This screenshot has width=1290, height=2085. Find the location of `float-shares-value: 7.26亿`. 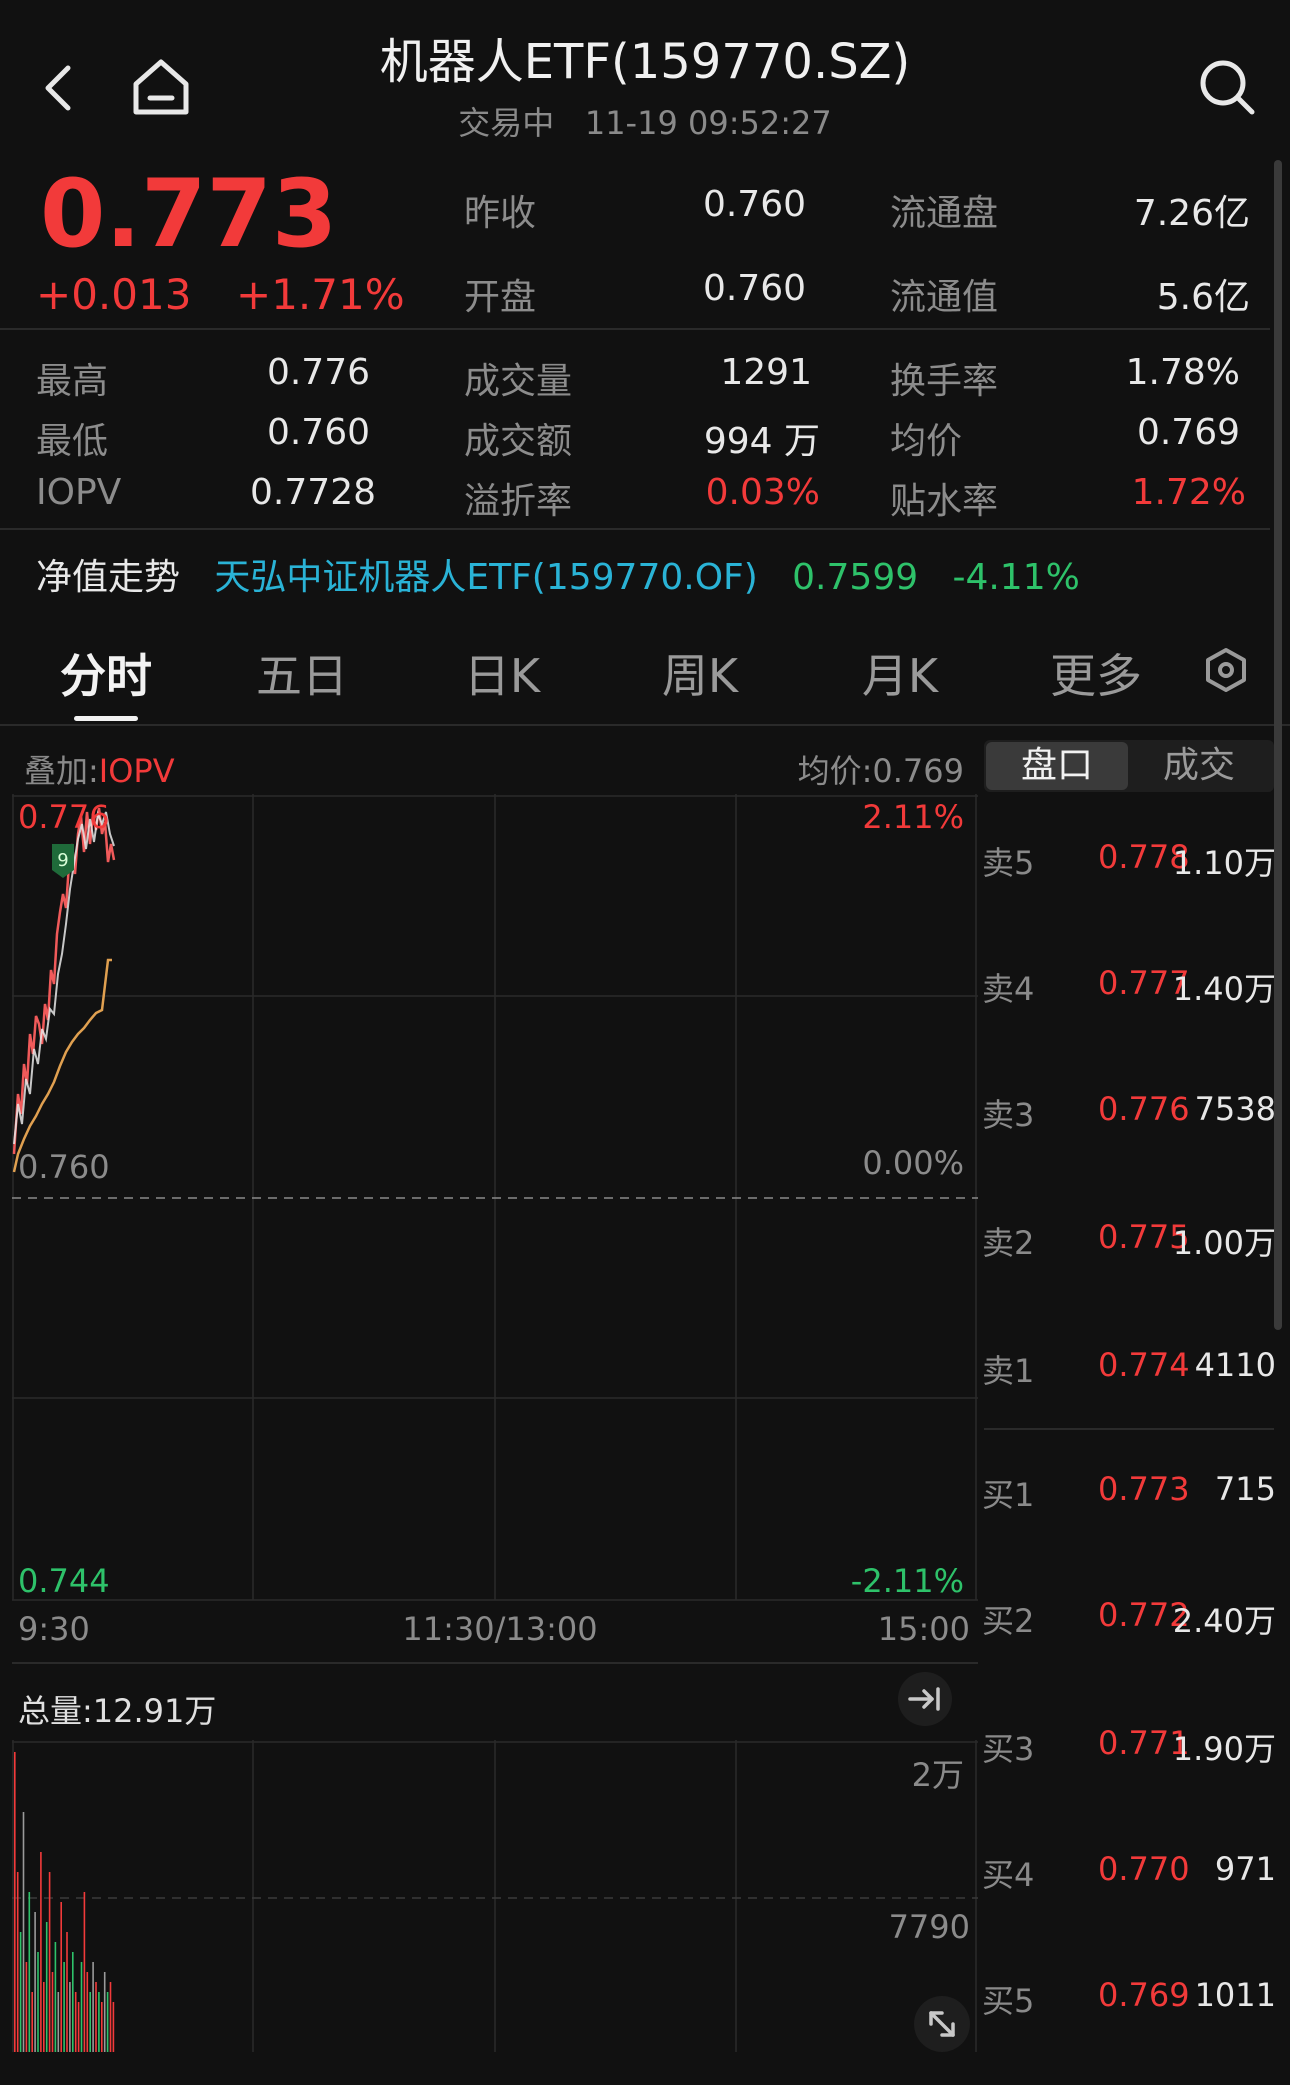

float-shares-value: 7.26亿 is located at coordinates (1191, 213).